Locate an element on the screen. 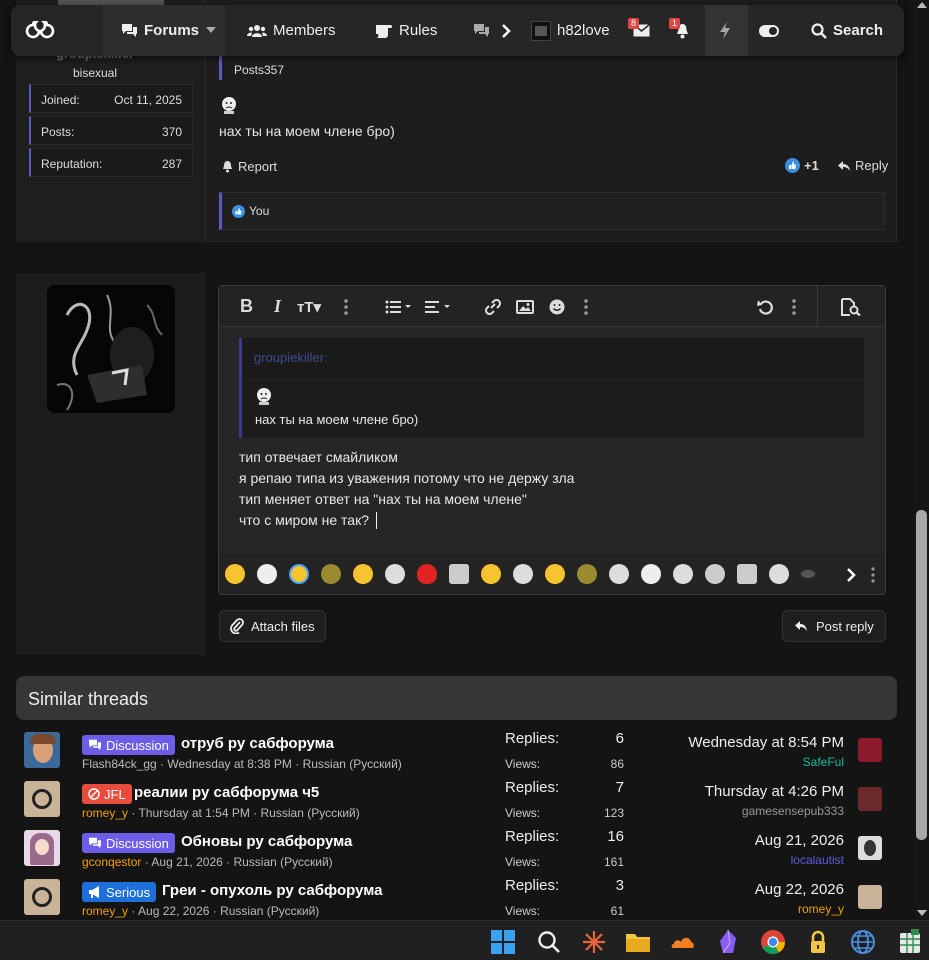 The image size is (929, 960). last-post-date: Aug 22, 2026 is located at coordinates (799, 889).